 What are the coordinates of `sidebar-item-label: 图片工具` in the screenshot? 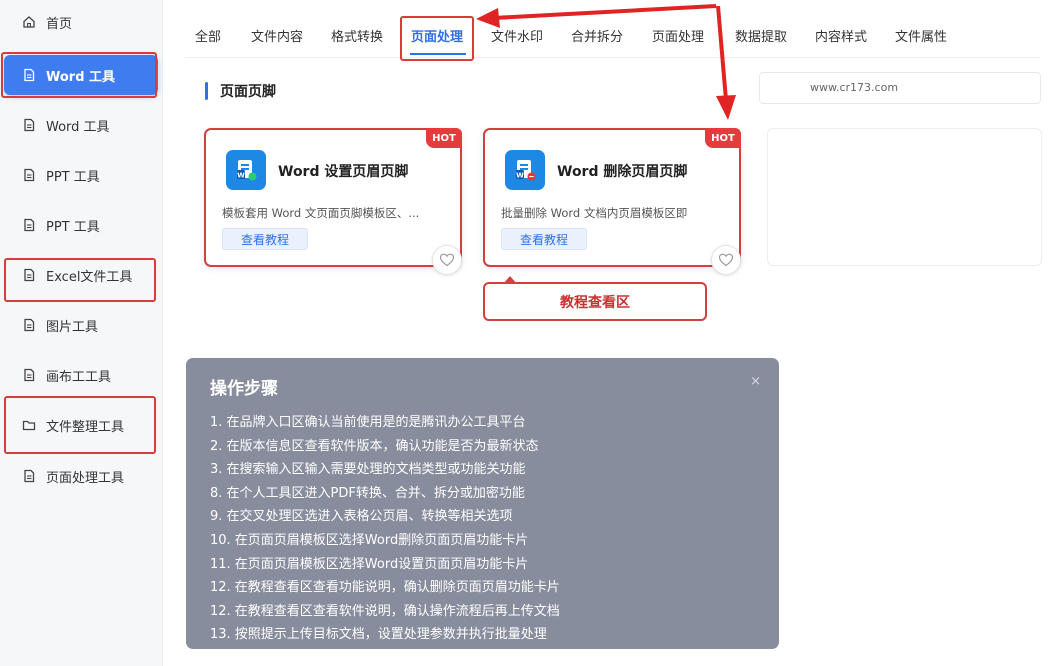 It's located at (72, 327).